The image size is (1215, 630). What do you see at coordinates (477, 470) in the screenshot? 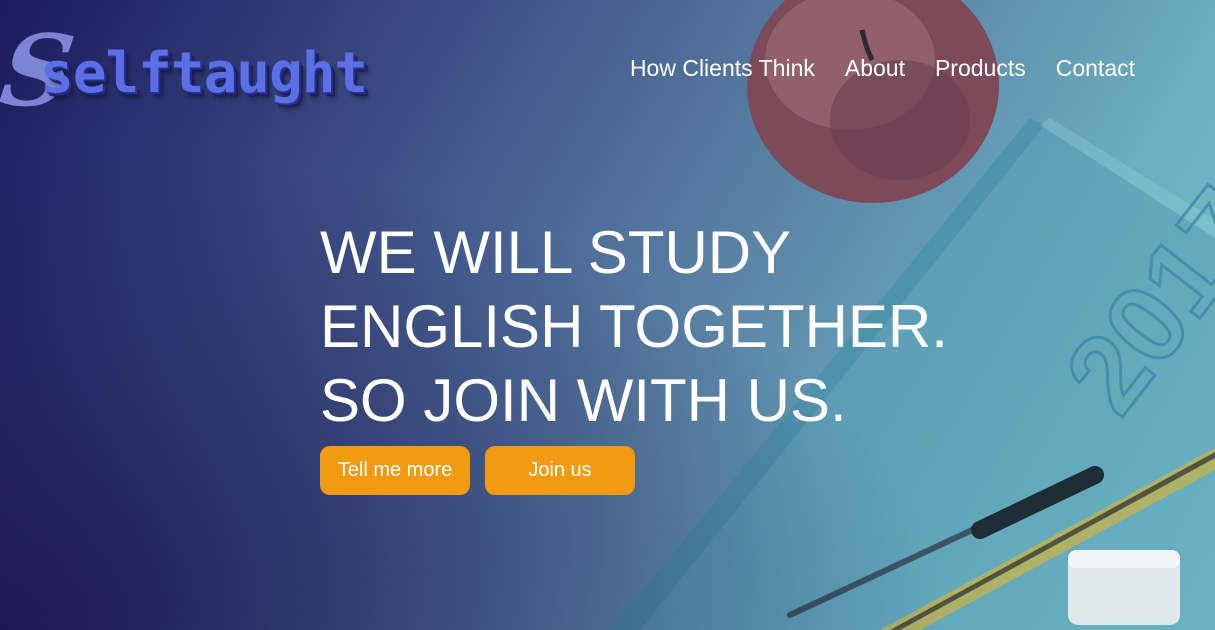
I see `hero-actions: Tell me more Join us` at bounding box center [477, 470].